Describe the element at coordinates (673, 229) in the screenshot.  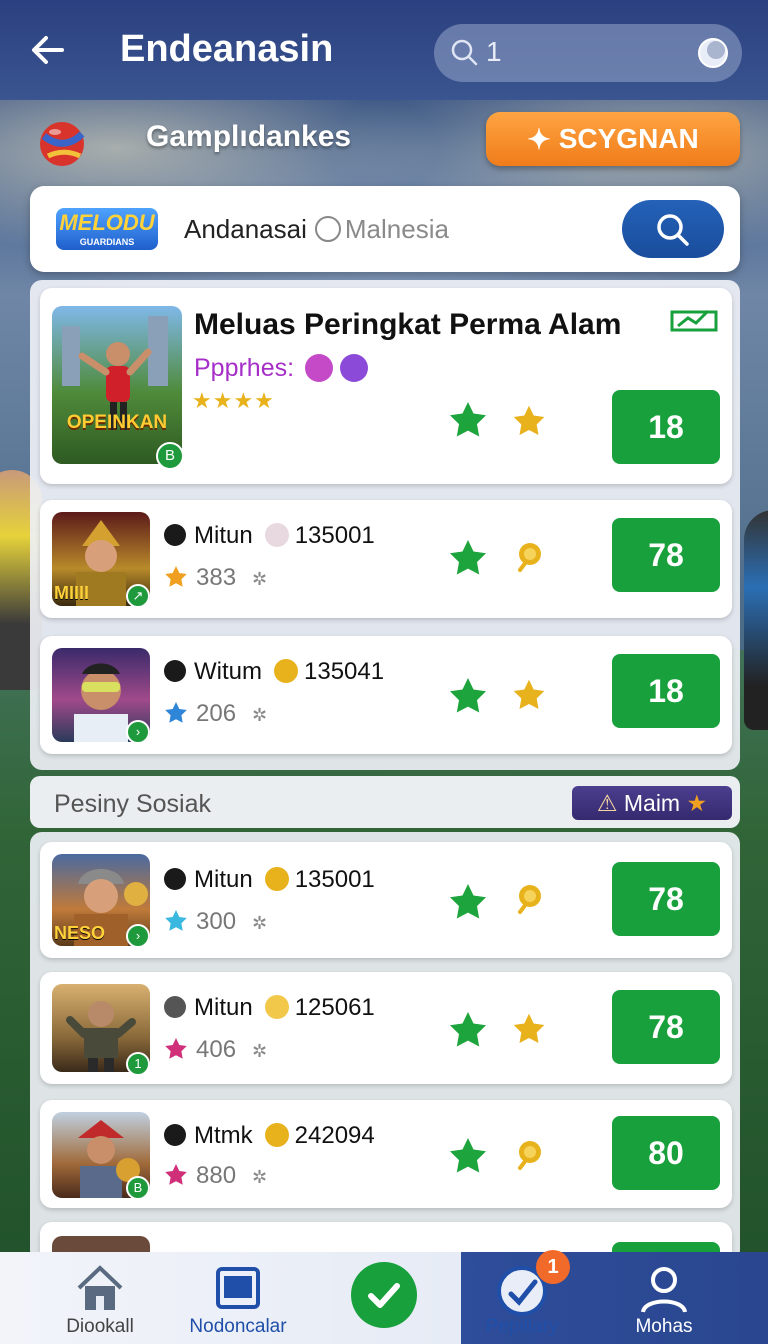
I see `search-button` at that location.